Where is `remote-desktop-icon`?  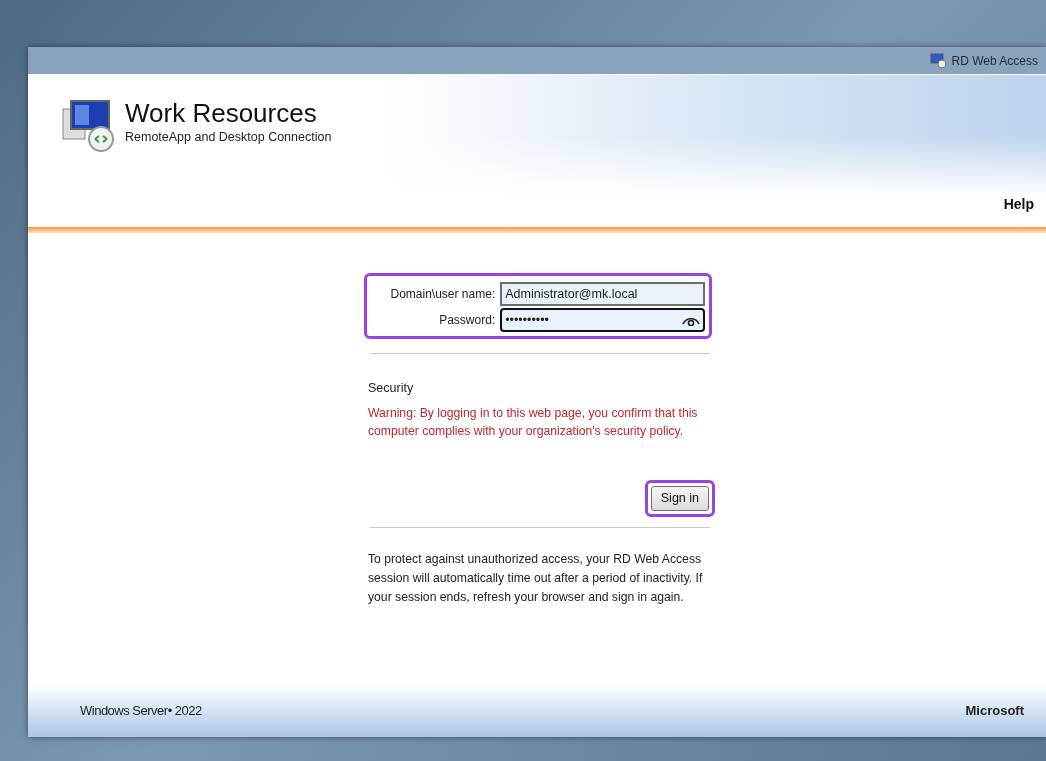
remote-desktop-icon is located at coordinates (938, 60).